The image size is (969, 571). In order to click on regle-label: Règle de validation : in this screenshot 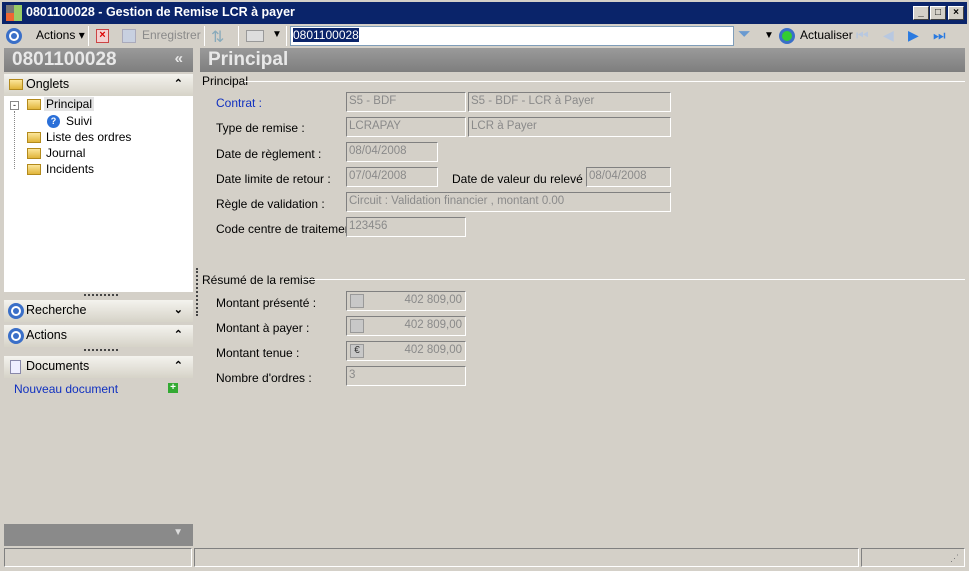, I will do `click(270, 204)`.